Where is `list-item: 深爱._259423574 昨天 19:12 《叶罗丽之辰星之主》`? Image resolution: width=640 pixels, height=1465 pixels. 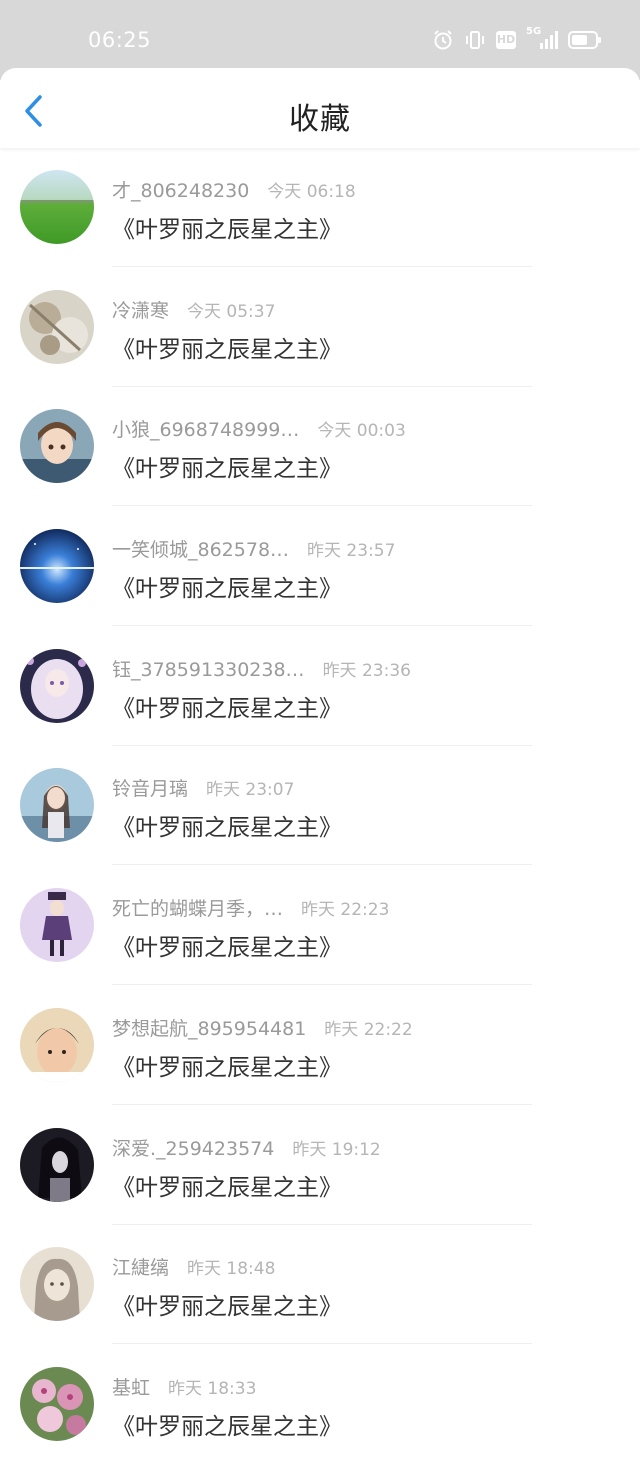
list-item: 深爱._259423574 昨天 19:12 《叶罗丽之辰星之主》 is located at coordinates (320, 1166).